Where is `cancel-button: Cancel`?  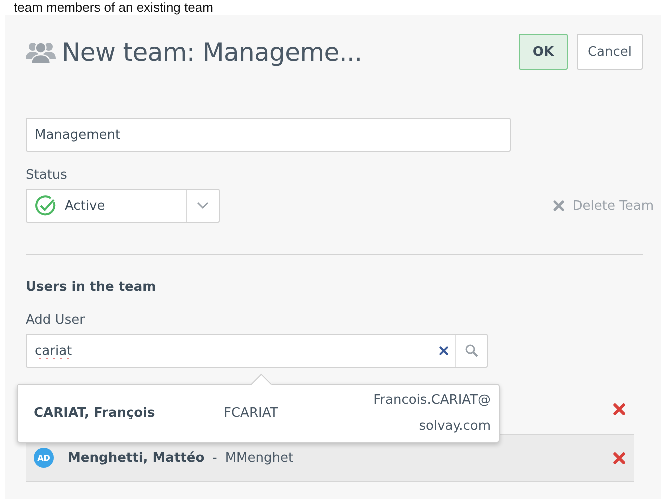
cancel-button: Cancel is located at coordinates (609, 52).